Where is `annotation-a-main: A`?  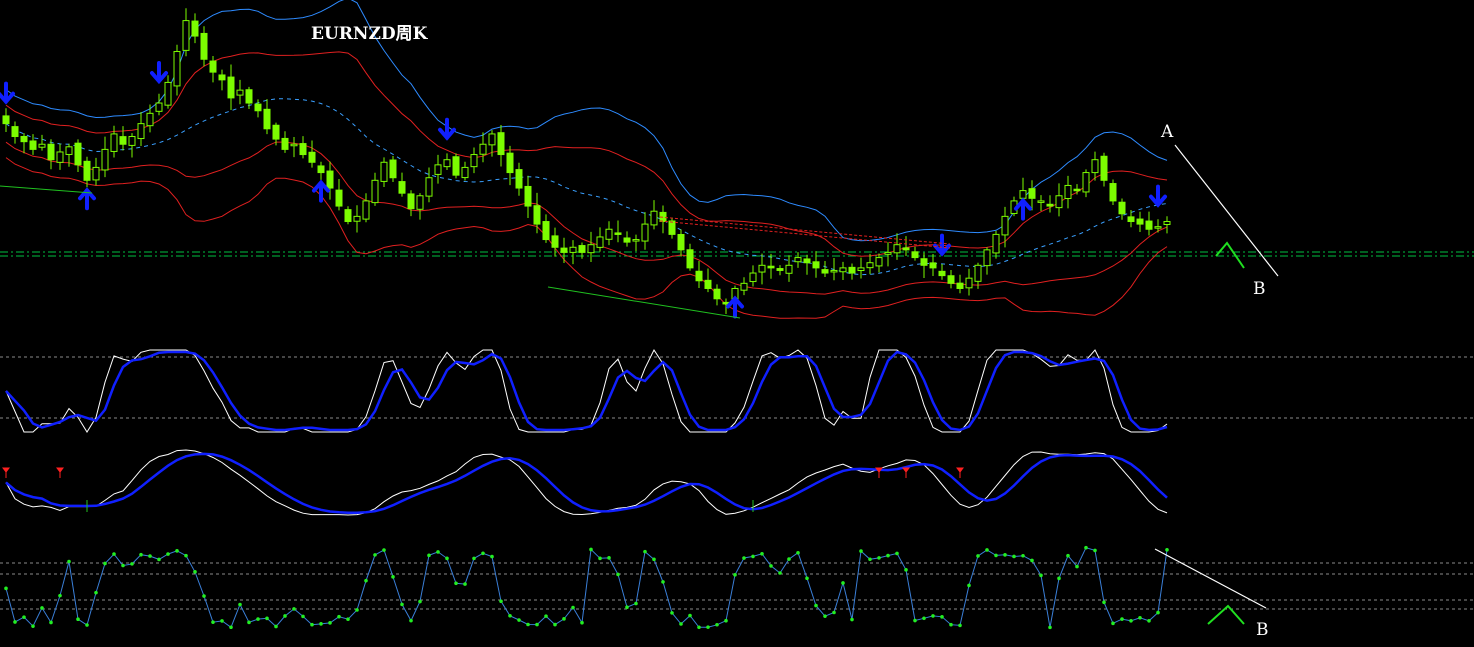 annotation-a-main: A is located at coordinates (1167, 132).